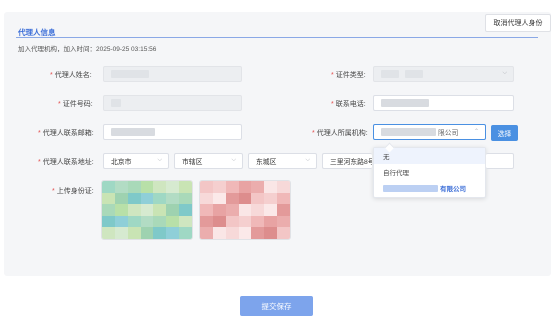  Describe the element at coordinates (136, 161) in the screenshot. I see `province-select: 北京市 ⌵` at that location.